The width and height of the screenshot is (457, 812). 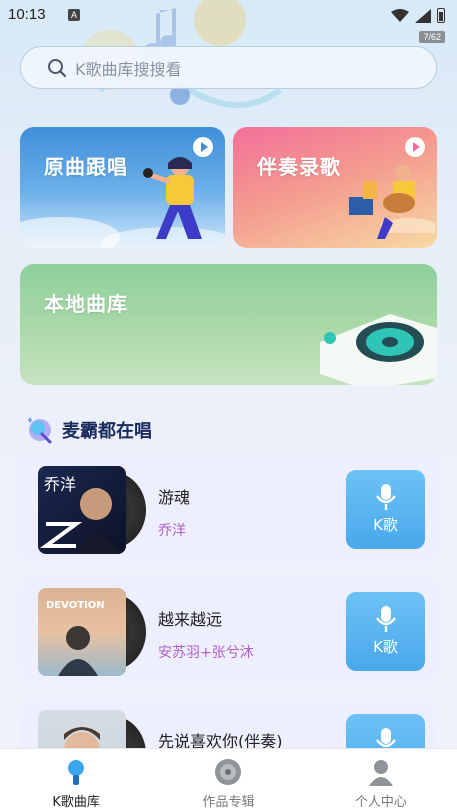 What do you see at coordinates (378, 349) in the screenshot?
I see `turntable-illustration` at bounding box center [378, 349].